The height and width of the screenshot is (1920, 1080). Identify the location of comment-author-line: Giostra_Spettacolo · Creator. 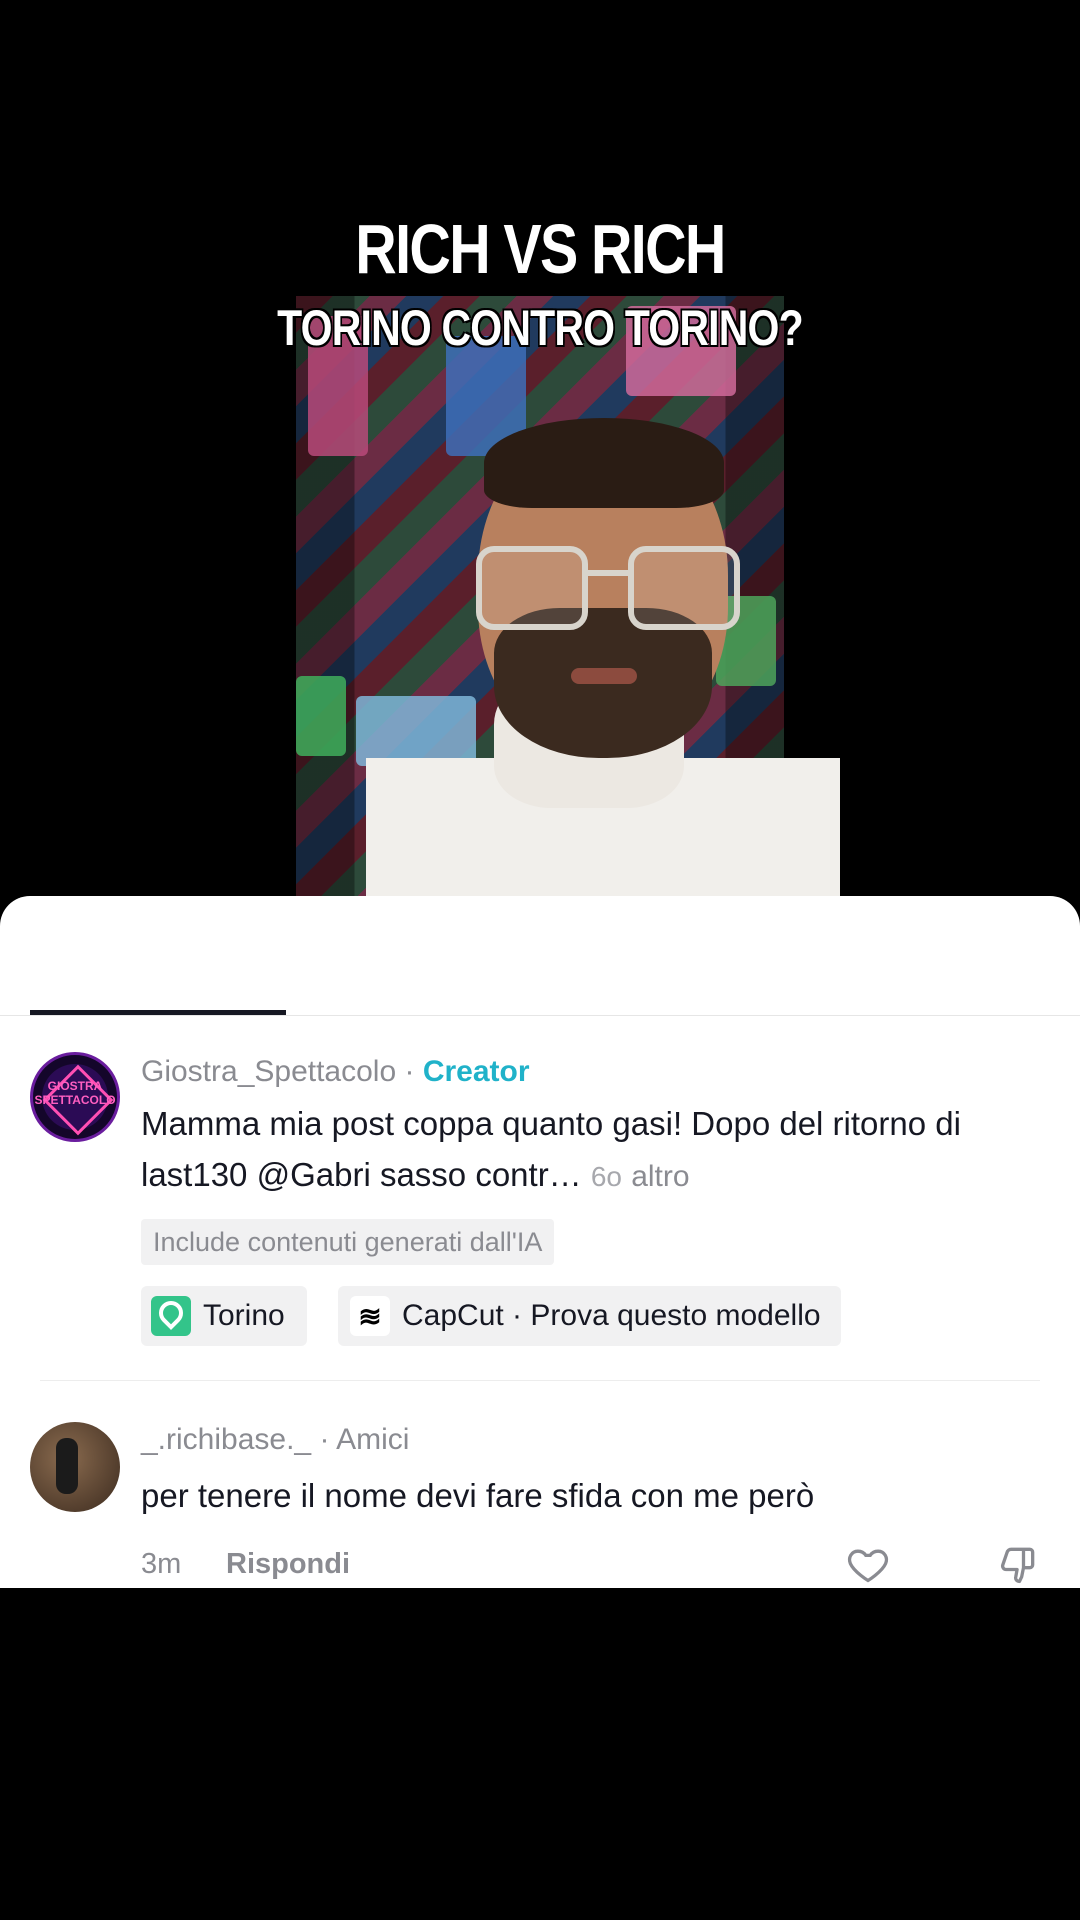
(335, 1071).